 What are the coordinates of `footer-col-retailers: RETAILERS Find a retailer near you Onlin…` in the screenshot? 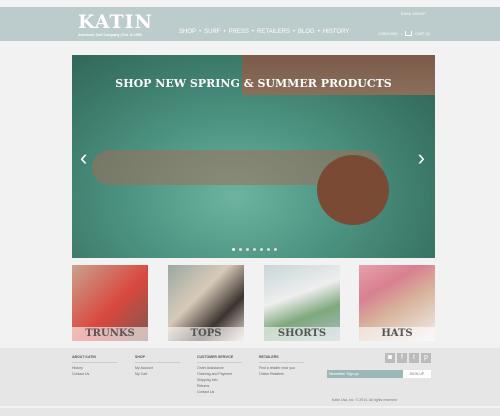 It's located at (281, 365).